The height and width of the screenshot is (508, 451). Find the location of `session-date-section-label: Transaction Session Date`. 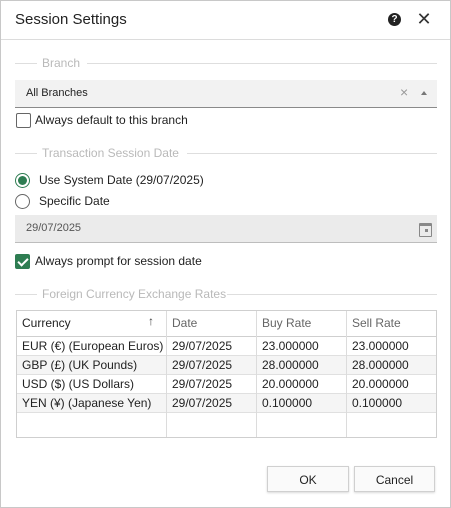

session-date-section-label: Transaction Session Date is located at coordinates (110, 153).